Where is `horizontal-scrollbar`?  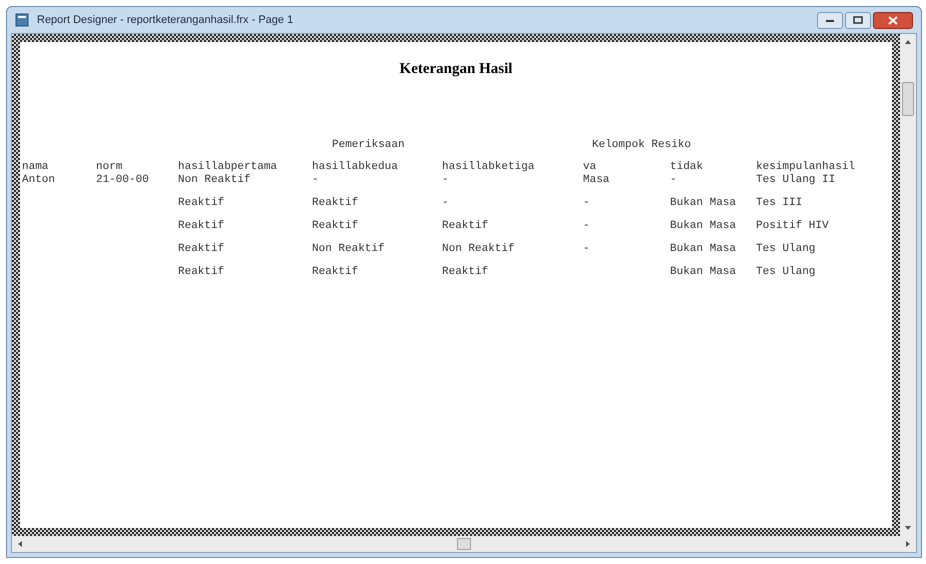 horizontal-scrollbar is located at coordinates (464, 544).